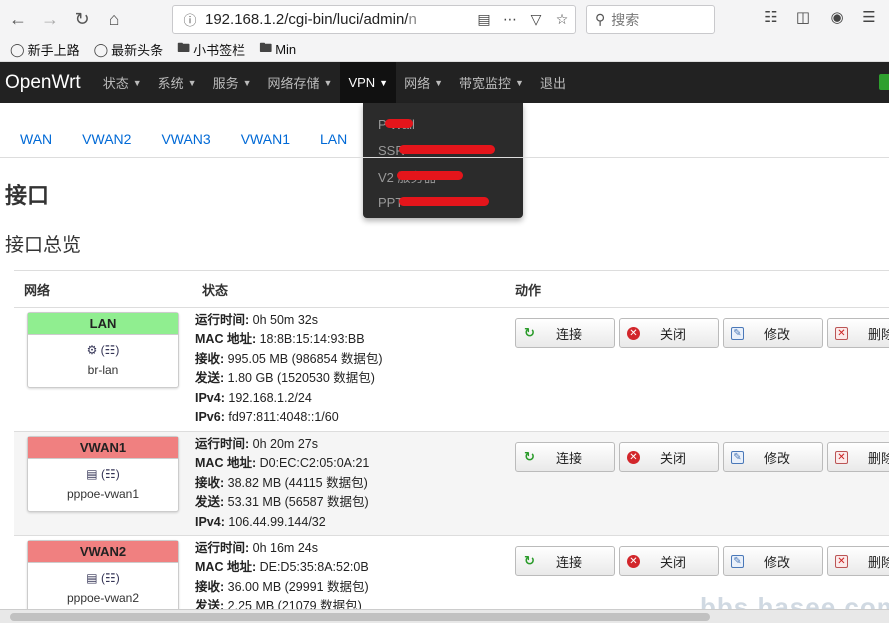 The height and width of the screenshot is (623, 889). What do you see at coordinates (43, 245) in the screenshot?
I see `section-title: 接口总览` at bounding box center [43, 245].